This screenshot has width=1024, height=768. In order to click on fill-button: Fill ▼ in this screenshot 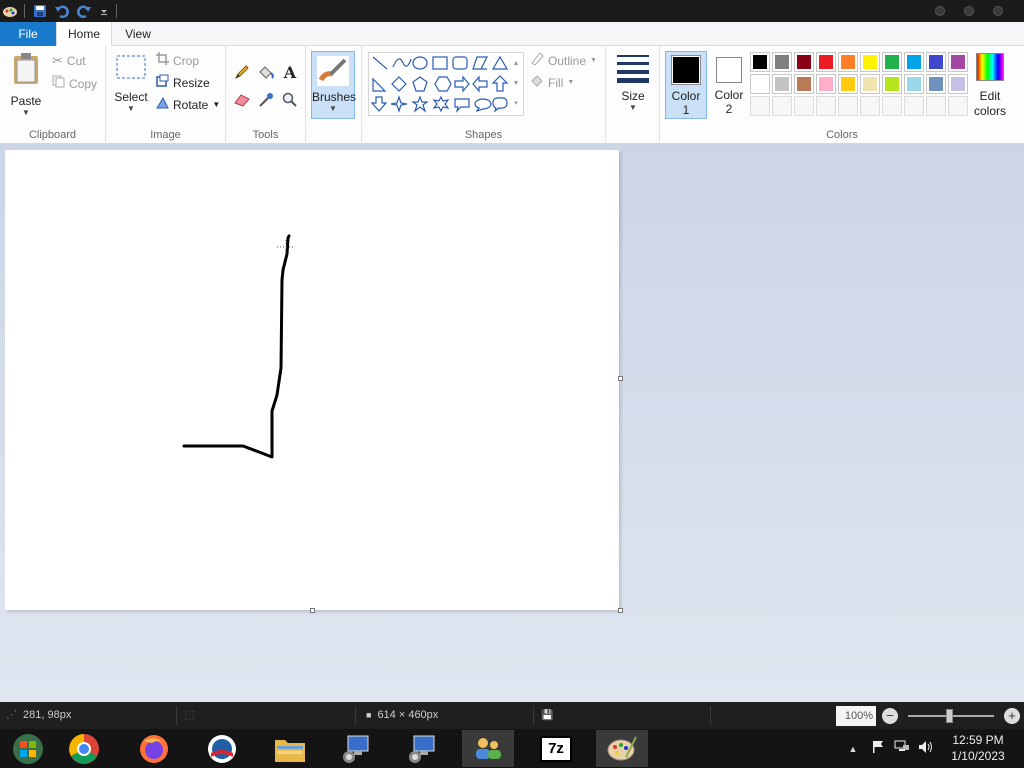, I will do `click(552, 83)`.